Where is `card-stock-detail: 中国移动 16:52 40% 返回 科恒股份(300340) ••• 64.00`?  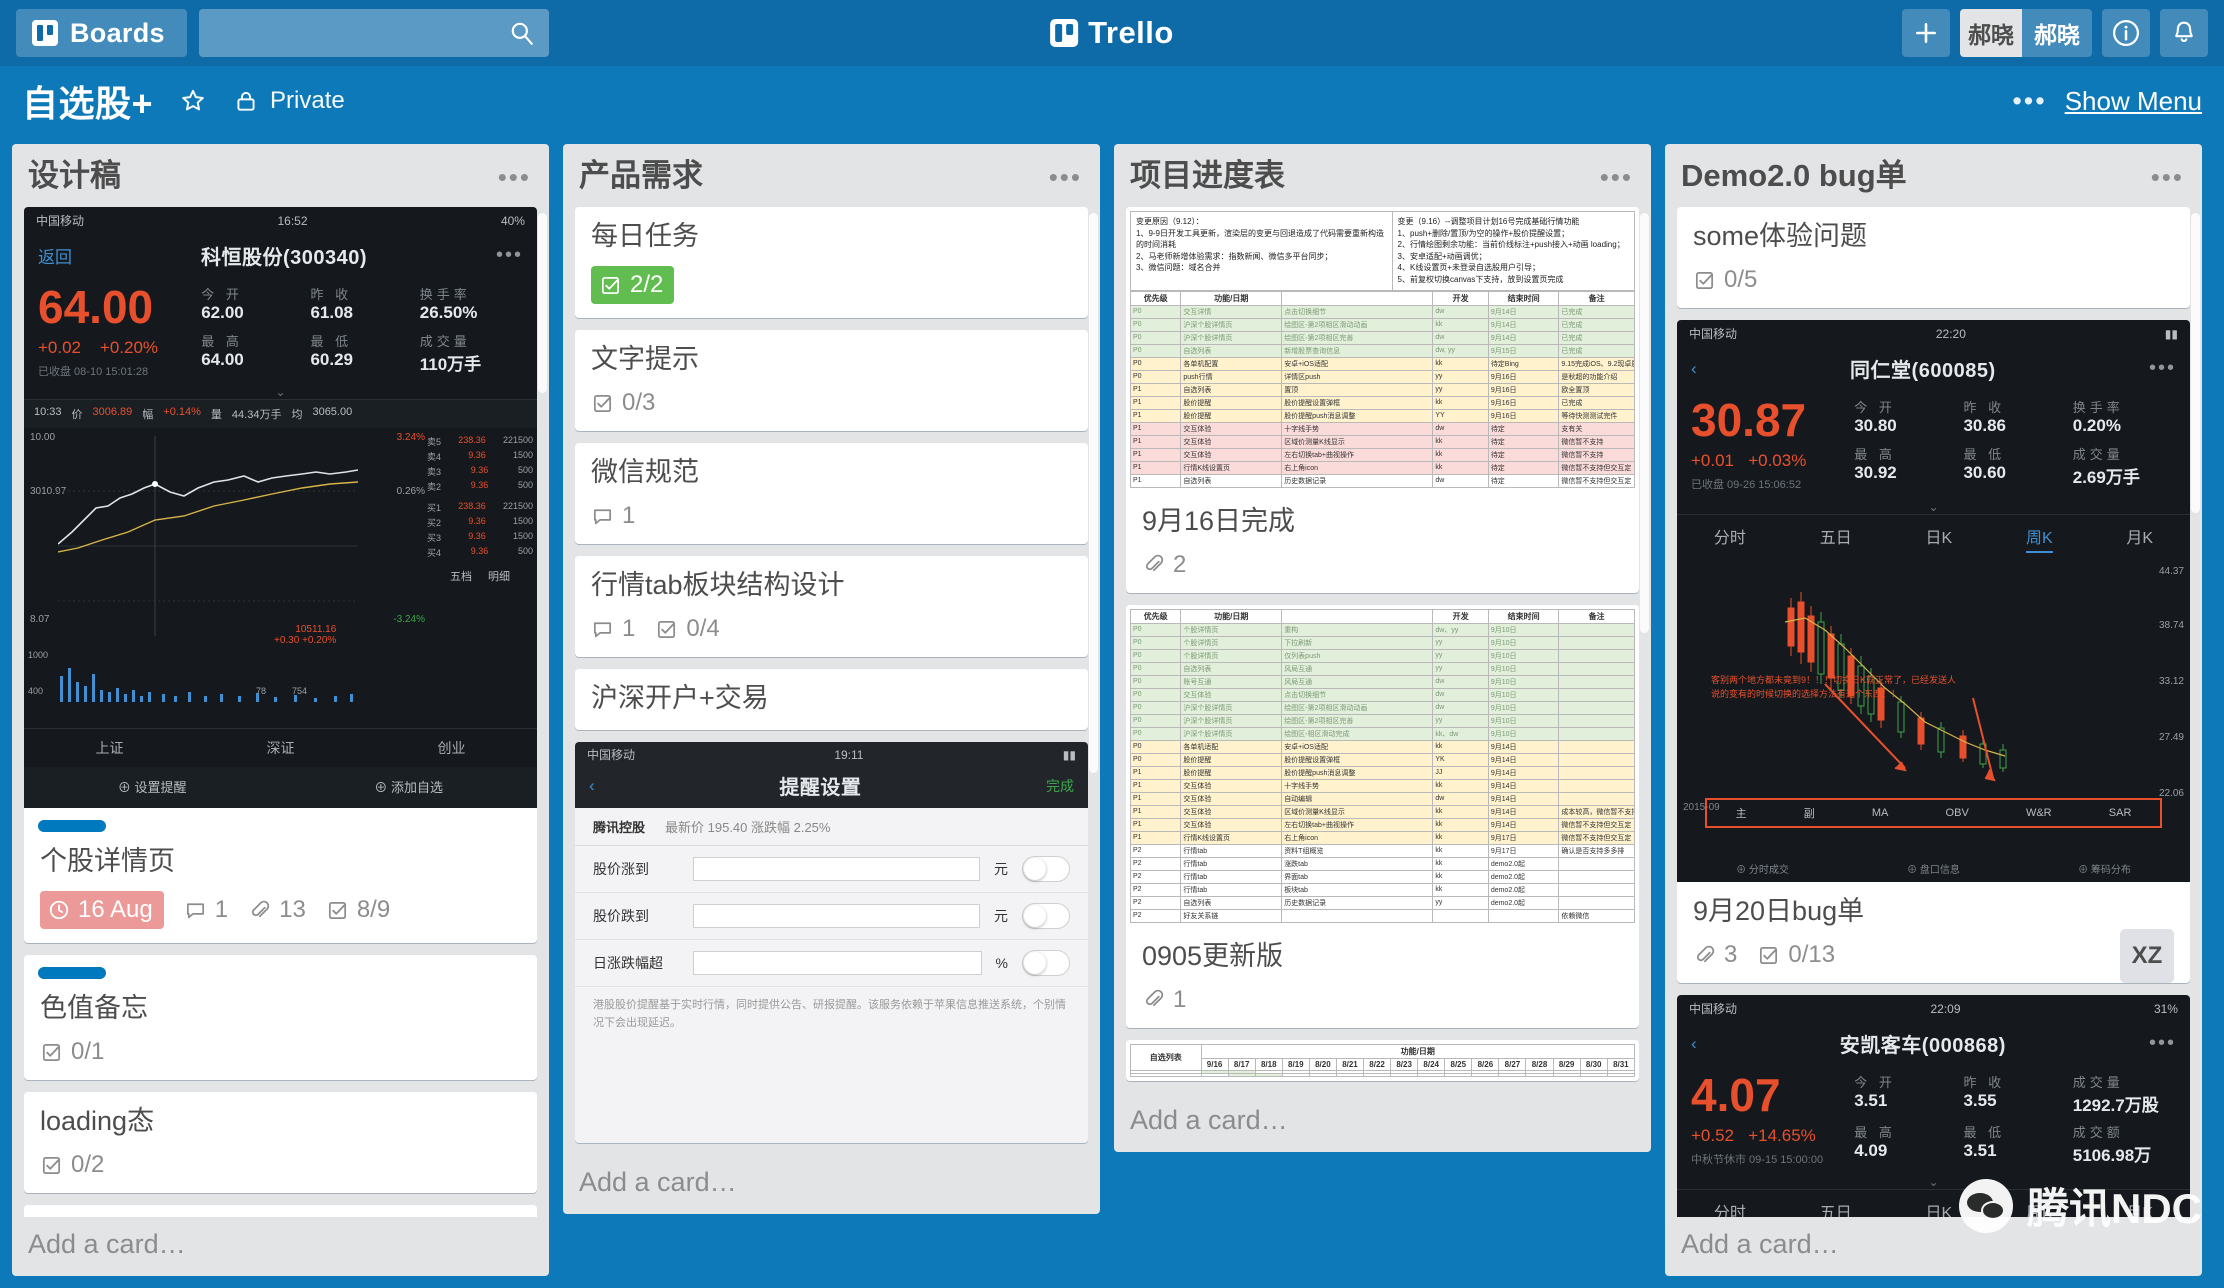
card-stock-detail: 中国移动 16:52 40% 返回 科恒股份(300340) ••• 64.00 is located at coordinates (280, 575).